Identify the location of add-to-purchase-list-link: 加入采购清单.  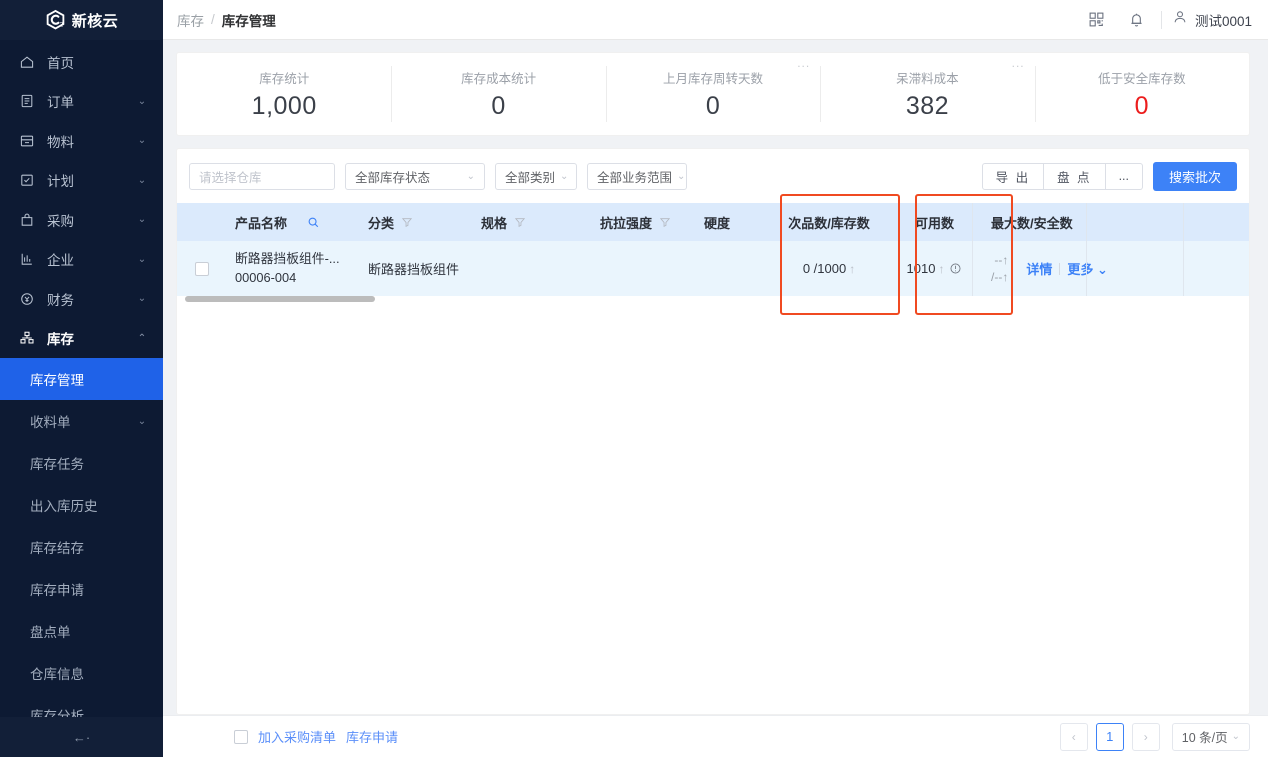
(297, 736).